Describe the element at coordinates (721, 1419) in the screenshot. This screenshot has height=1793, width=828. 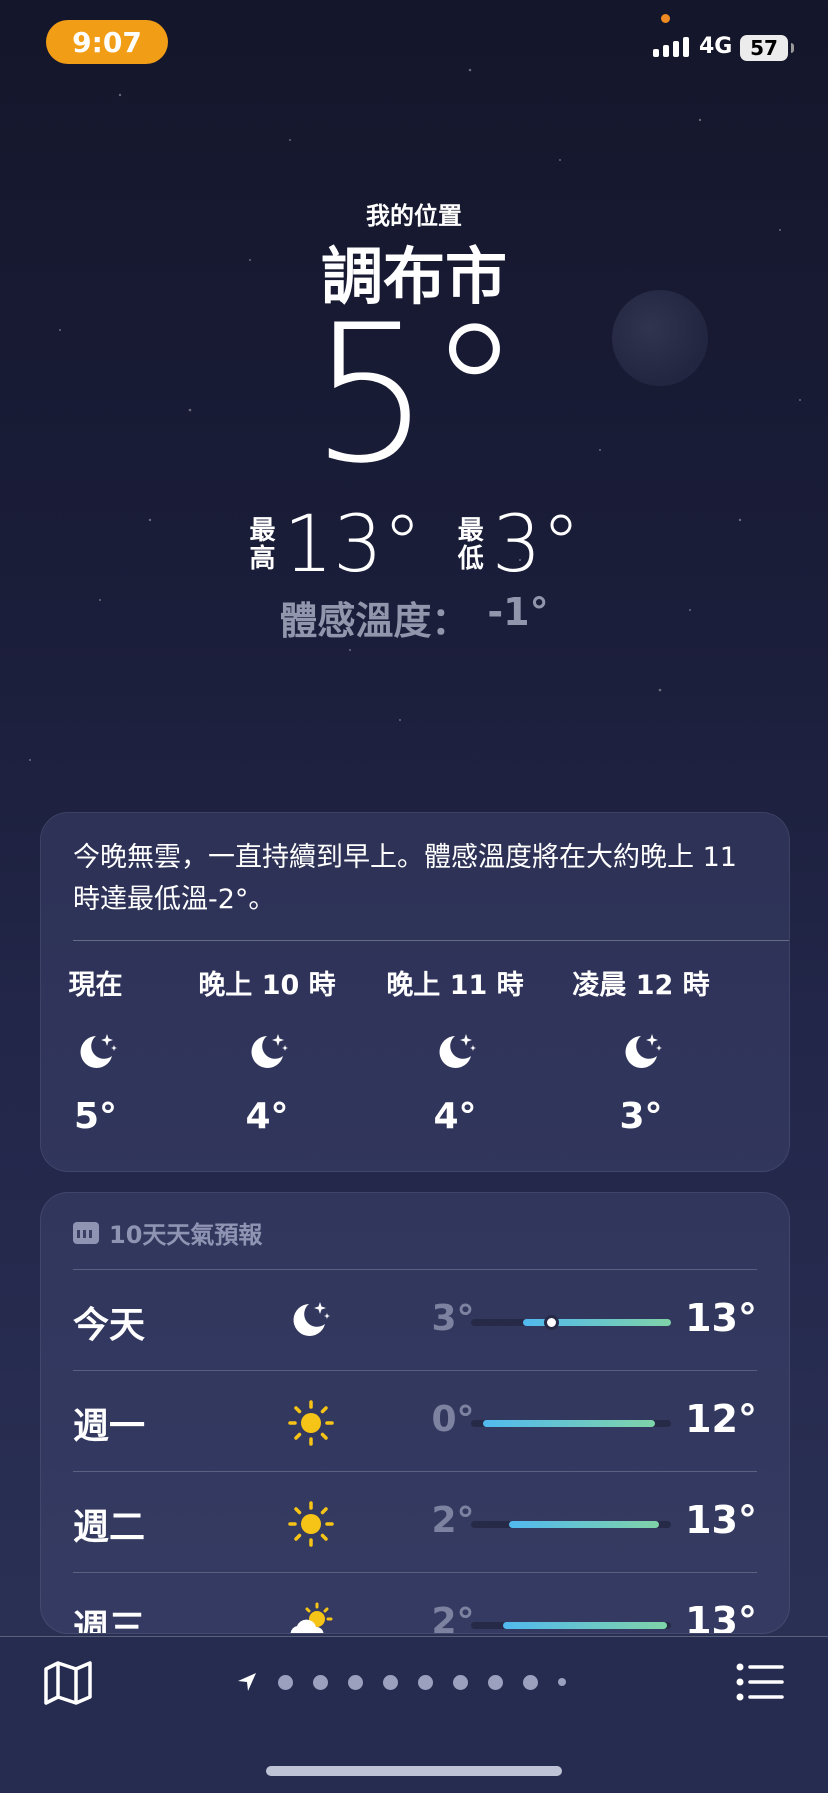
I see `high-temp: 12°` at that location.